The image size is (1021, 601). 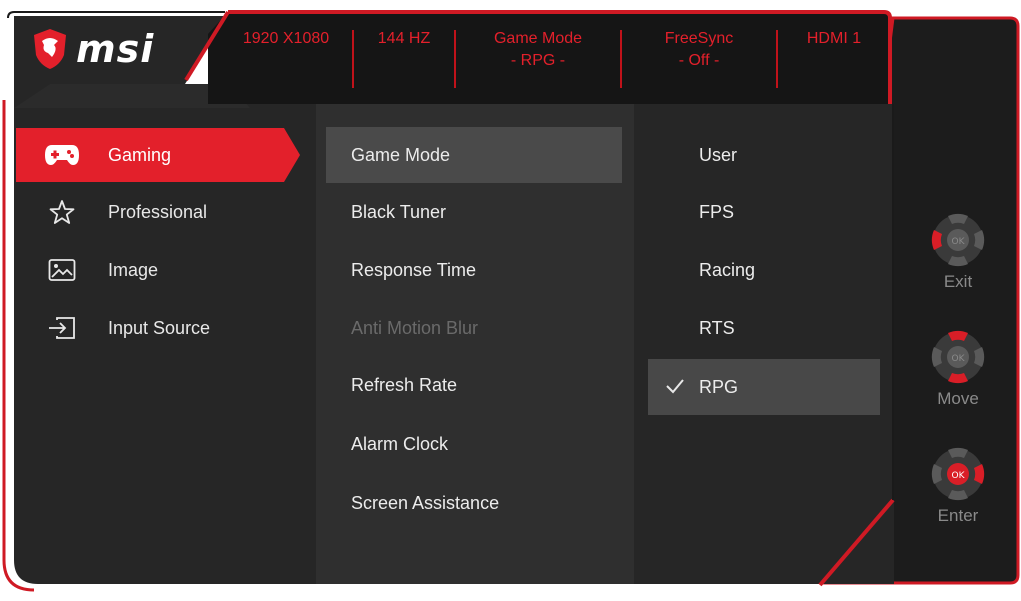 What do you see at coordinates (958, 398) in the screenshot?
I see `nav-label: Move` at bounding box center [958, 398].